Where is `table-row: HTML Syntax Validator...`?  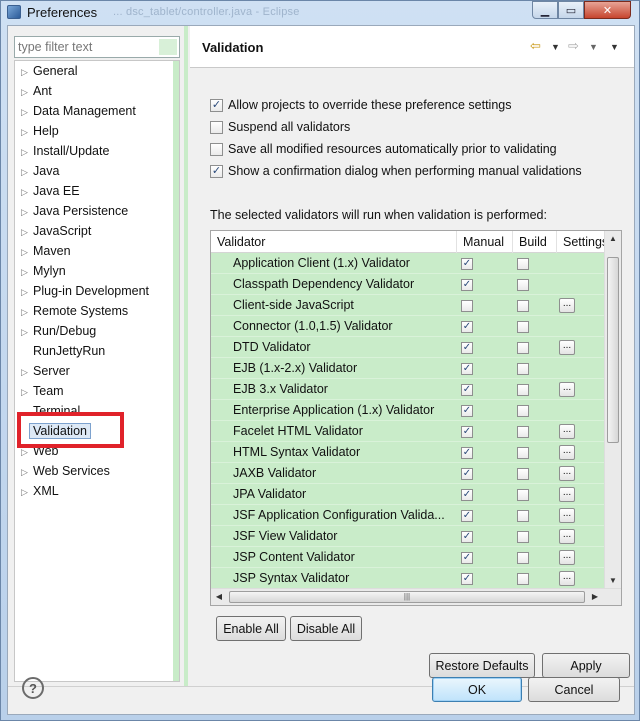
table-row: HTML Syntax Validator... is located at coordinates (408, 452).